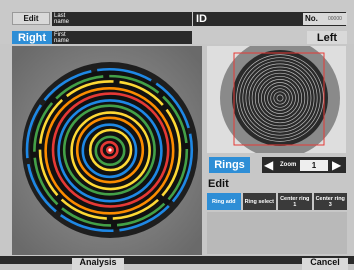  Describe the element at coordinates (218, 184) in the screenshot. I see `edit-section-title: Edit` at that location.